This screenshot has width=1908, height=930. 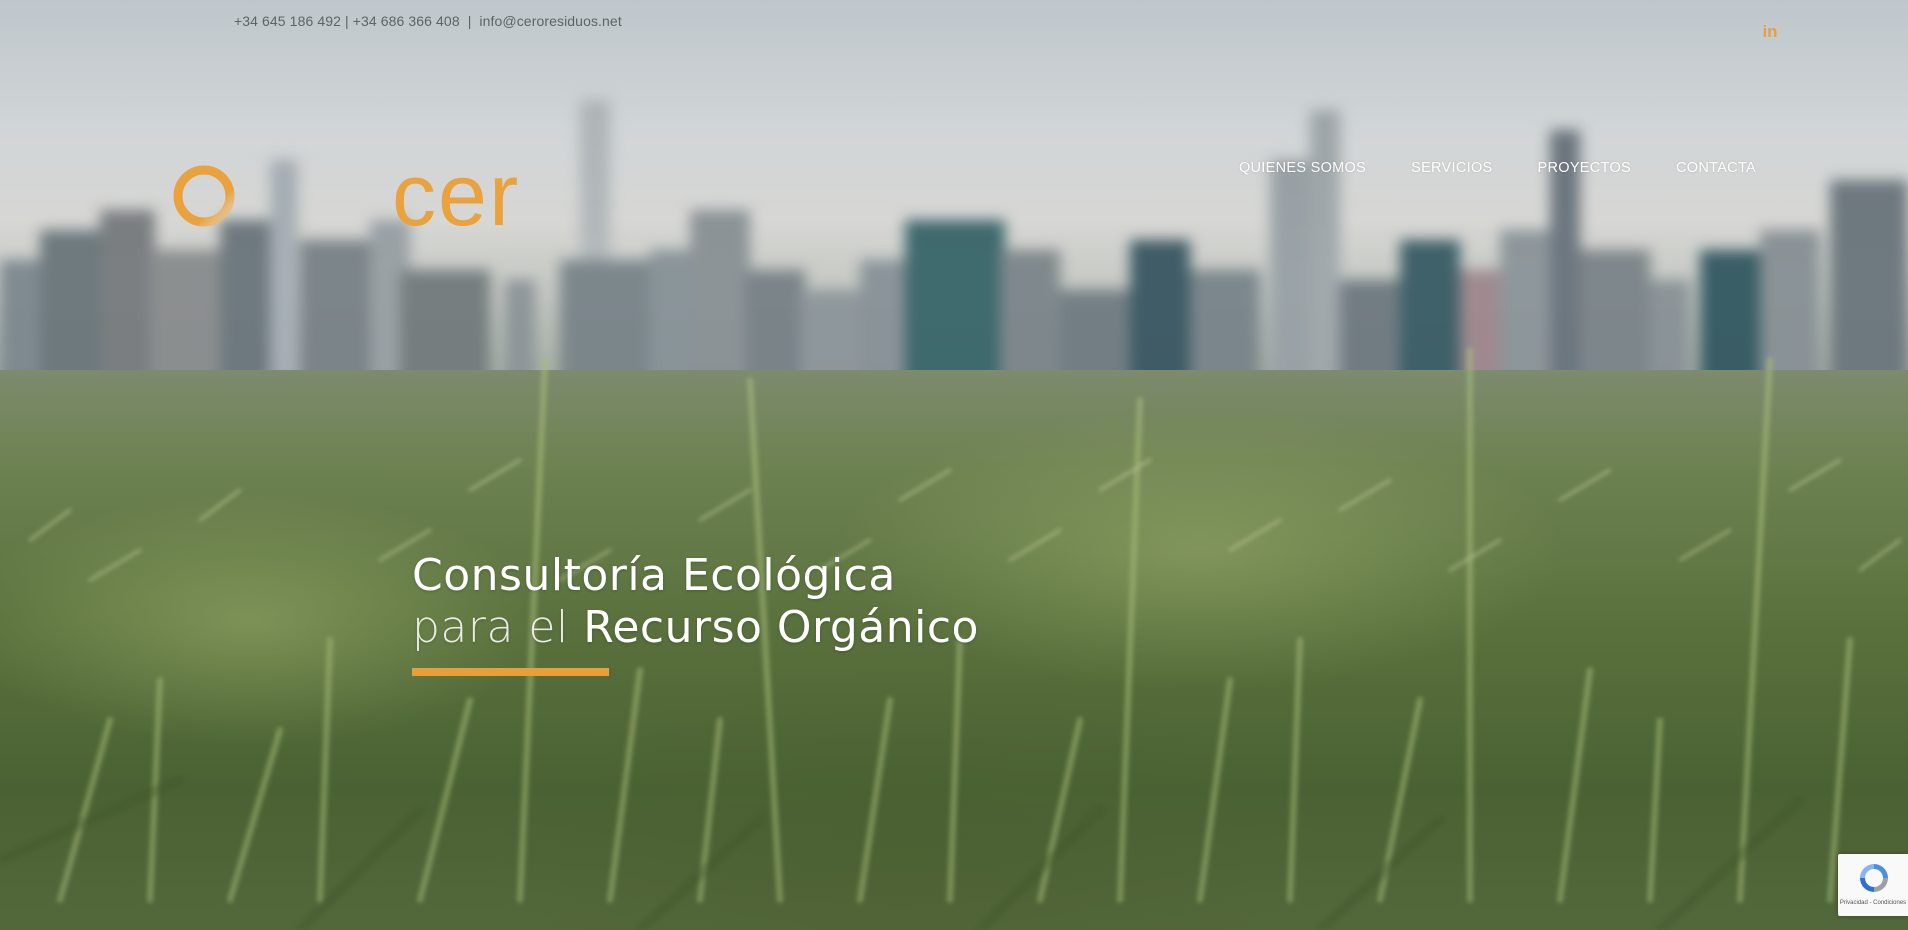 I want to click on logo-text: cer, so click(x=456, y=194).